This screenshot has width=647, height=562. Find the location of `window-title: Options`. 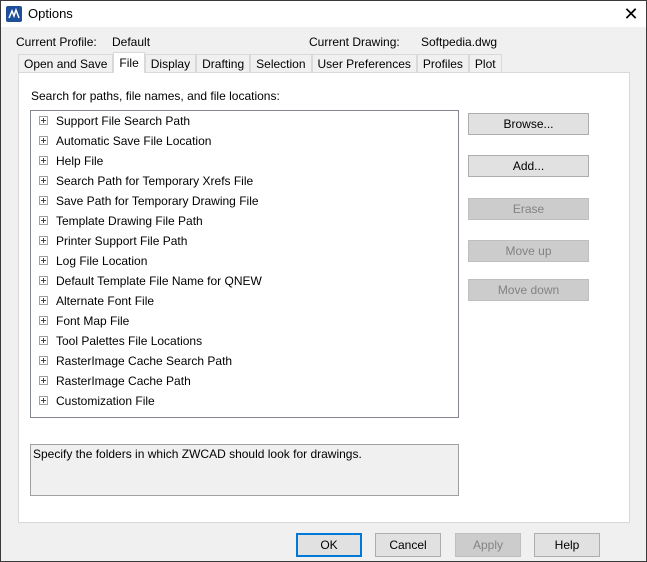

window-title: Options is located at coordinates (50, 13).